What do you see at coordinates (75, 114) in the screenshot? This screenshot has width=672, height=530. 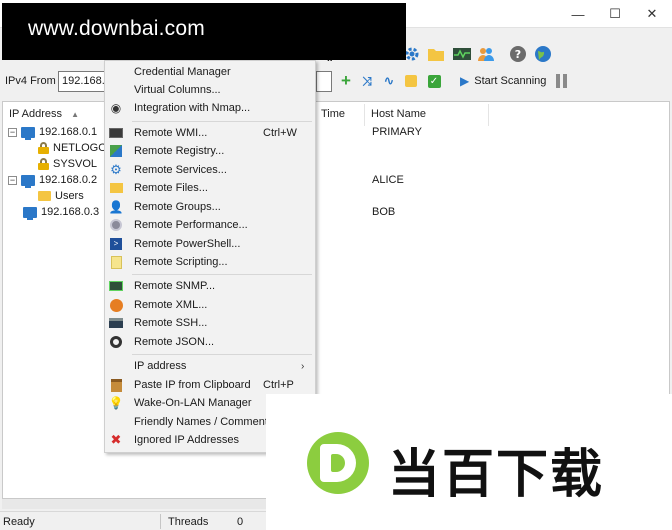 I see `sort-up-icon: ▲` at bounding box center [75, 114].